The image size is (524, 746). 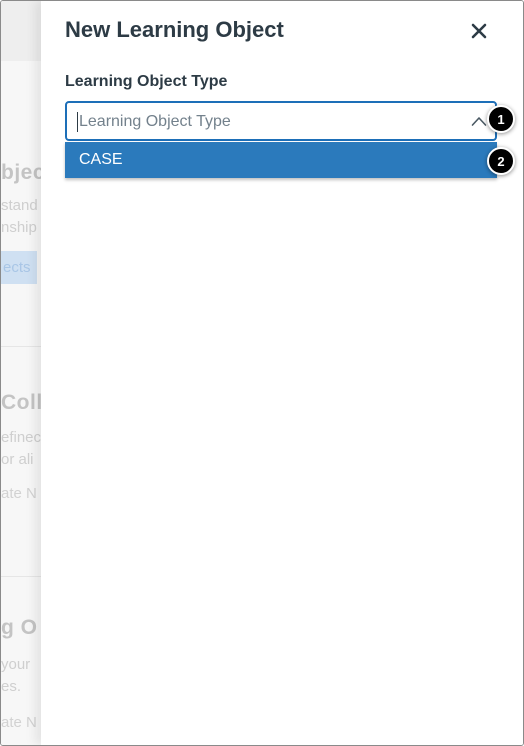 I want to click on callout-1: 1, so click(x=501, y=119).